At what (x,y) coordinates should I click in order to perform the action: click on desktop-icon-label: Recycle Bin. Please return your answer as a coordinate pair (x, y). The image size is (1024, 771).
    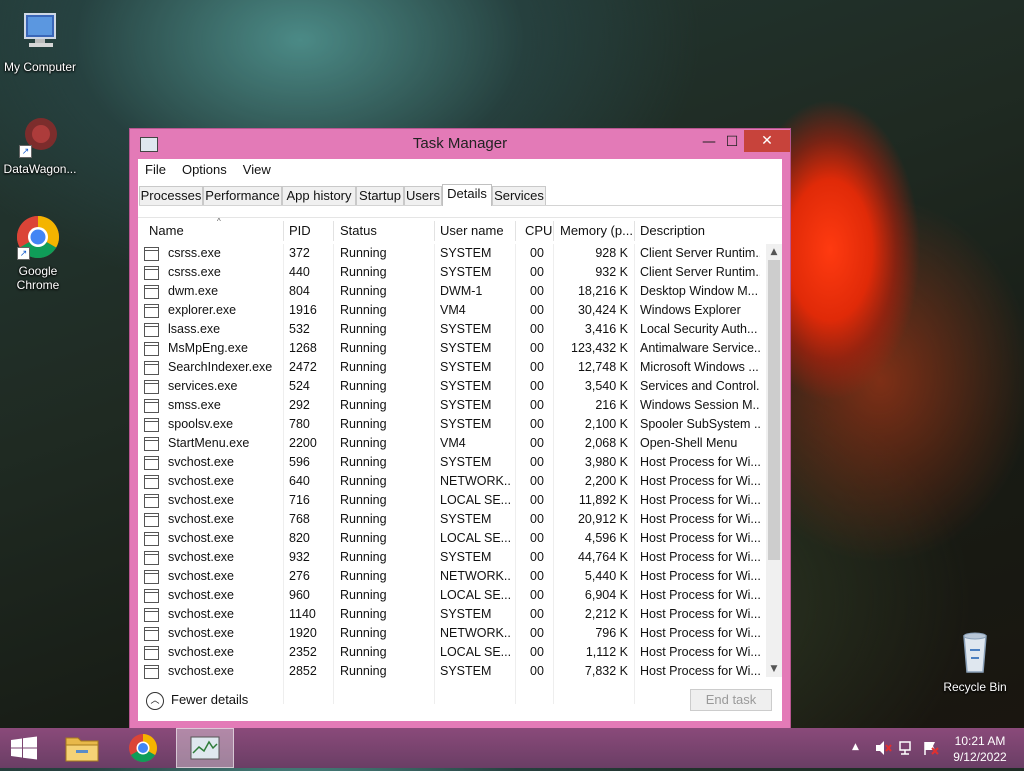
    Looking at the image, I should click on (975, 687).